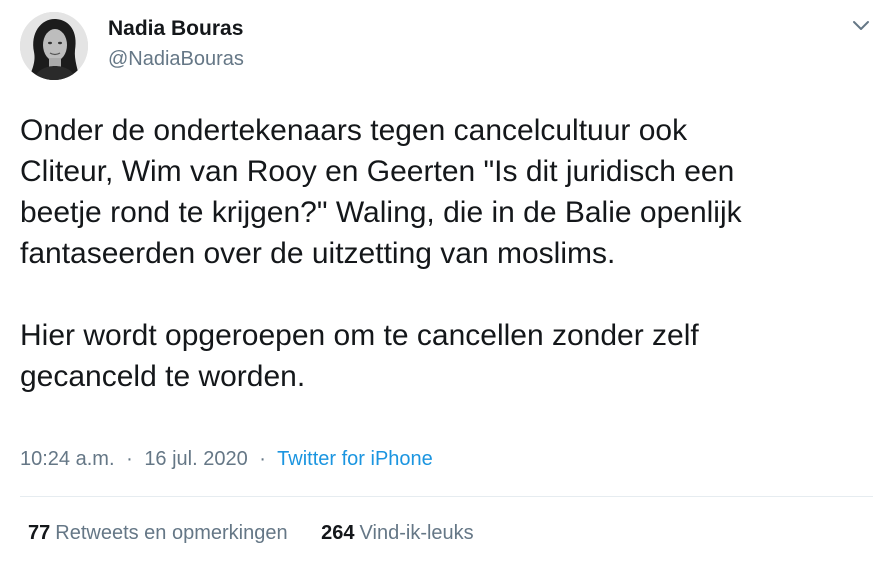  Describe the element at coordinates (171, 533) in the screenshot. I see `retweets-label: Retweets en opmerkingen` at that location.